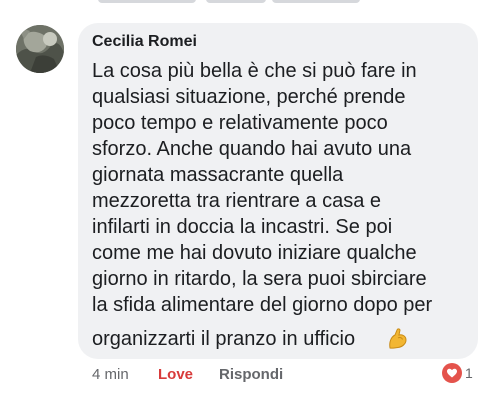 This screenshot has height=400, width=492. Describe the element at coordinates (262, 305) in the screenshot. I see `comment-text-line: la sfida alimentare del giorno dopo per` at that location.